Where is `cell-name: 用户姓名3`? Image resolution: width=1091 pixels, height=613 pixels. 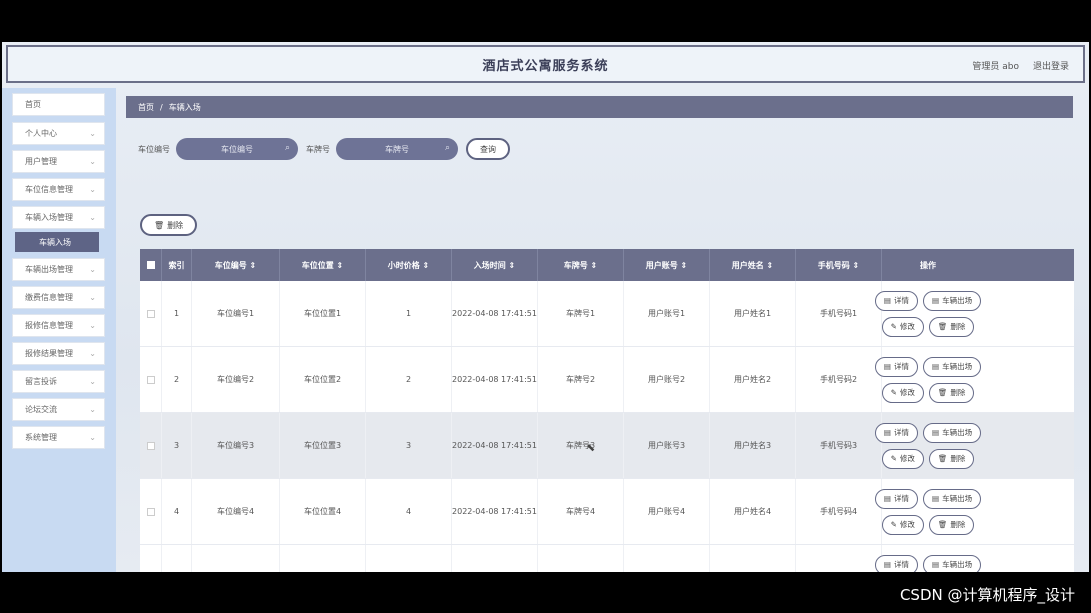
cell-name: 用户姓名3 is located at coordinates (753, 445).